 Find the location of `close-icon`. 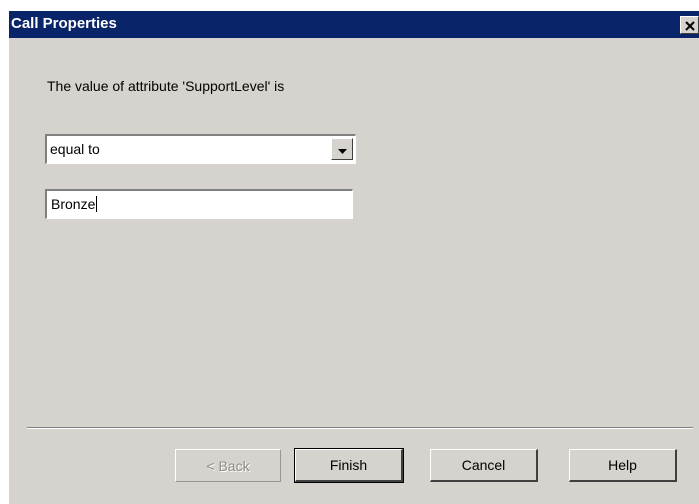

close-icon is located at coordinates (689, 25).